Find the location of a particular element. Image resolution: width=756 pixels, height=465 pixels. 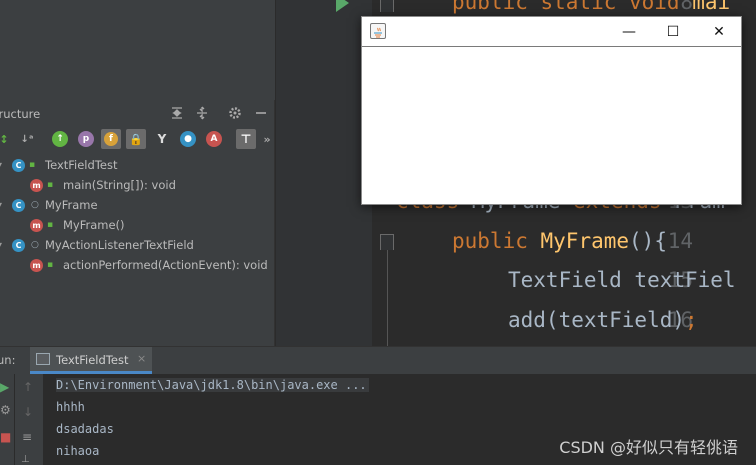

collapse-all-icon is located at coordinates (202, 113).